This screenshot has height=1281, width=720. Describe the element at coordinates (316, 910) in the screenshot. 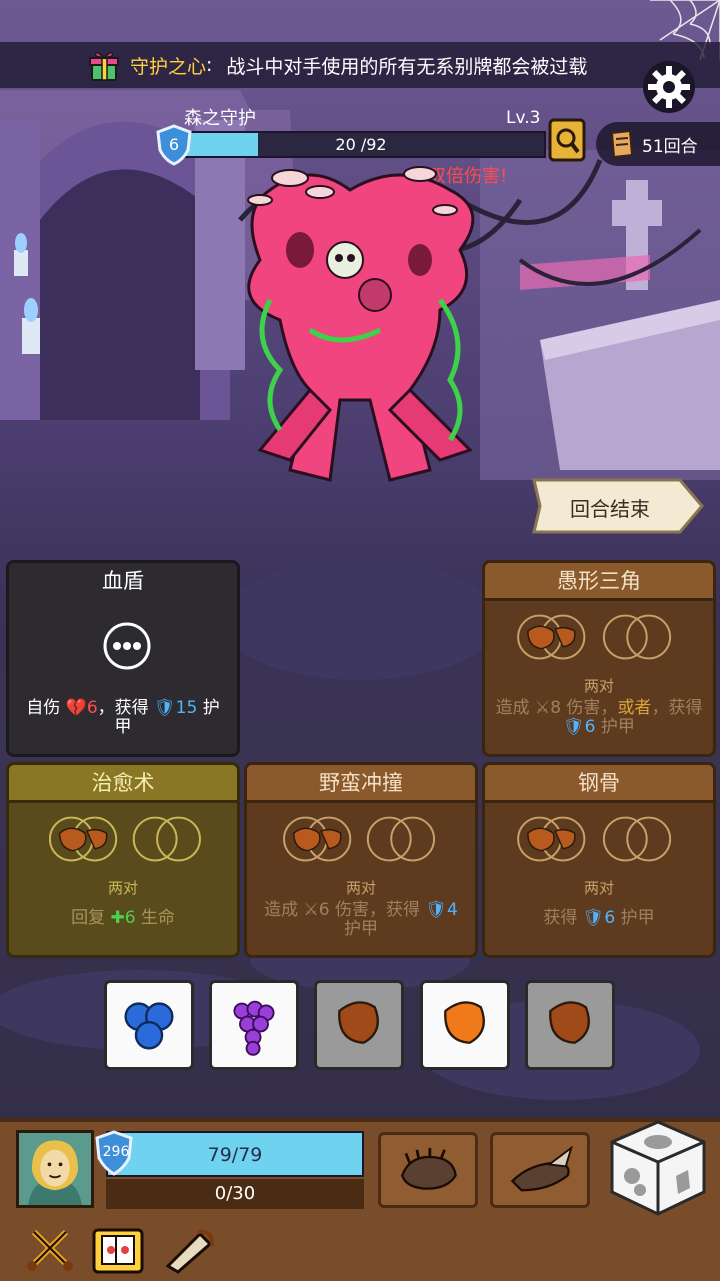

I see `damage-value: ⚔6` at that location.